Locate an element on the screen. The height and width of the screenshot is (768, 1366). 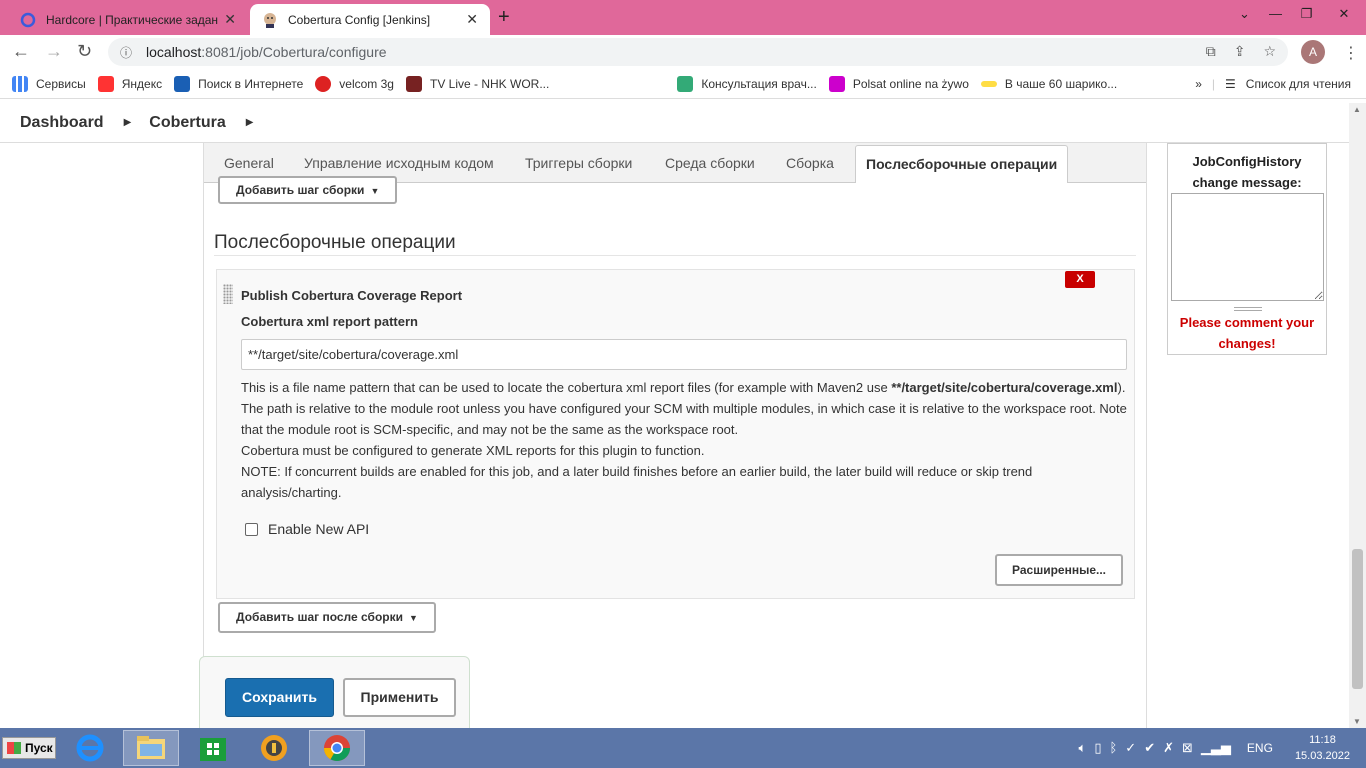
scroll-down-icon: ▼ is located at coordinates (1357, 721).